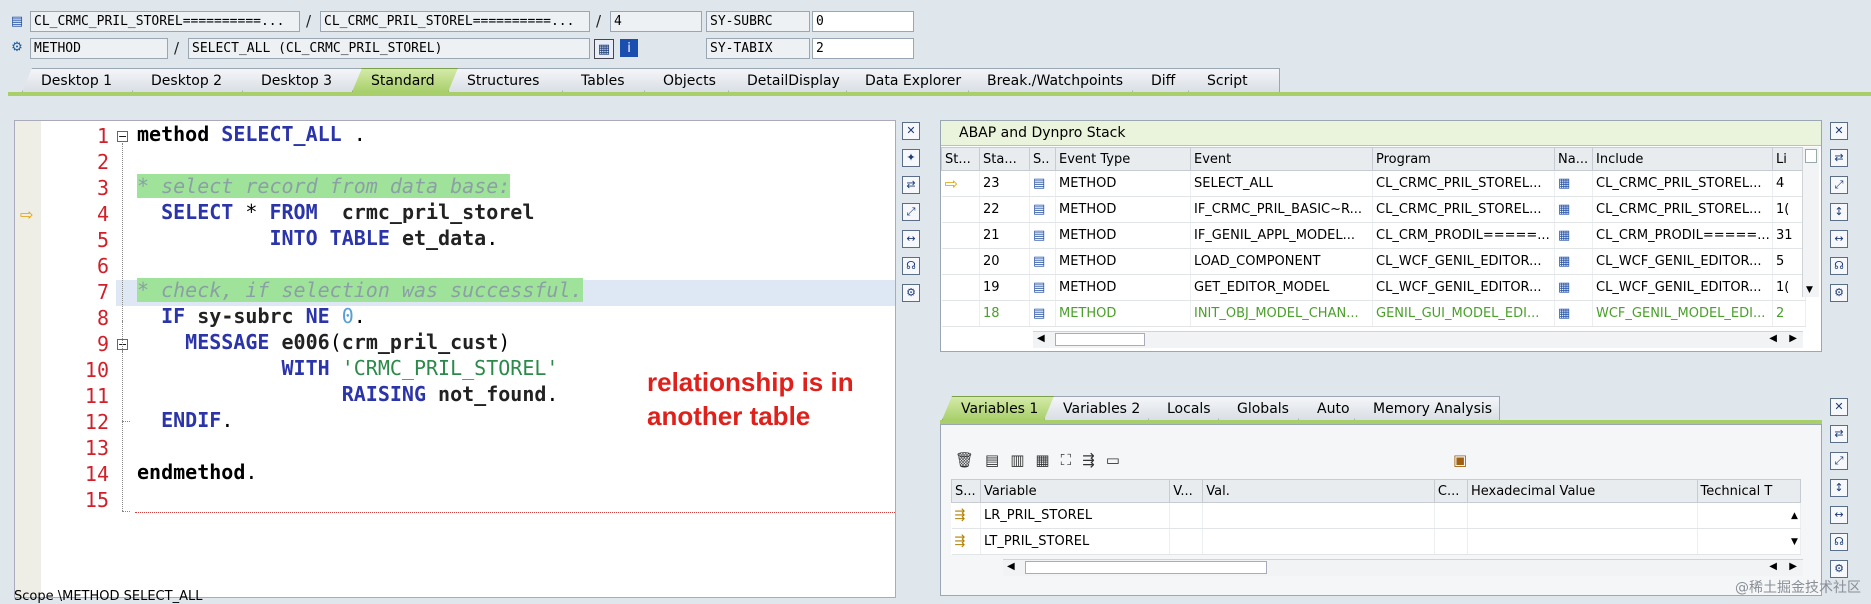 This screenshot has height=604, width=1871. I want to click on tab-script: Script, so click(1234, 80).